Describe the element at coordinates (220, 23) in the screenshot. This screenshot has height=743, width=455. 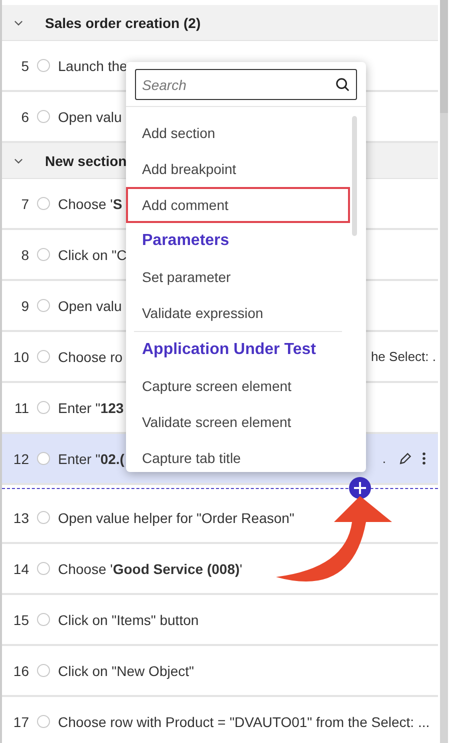
I see `section-header: Sales order creation (2)` at that location.